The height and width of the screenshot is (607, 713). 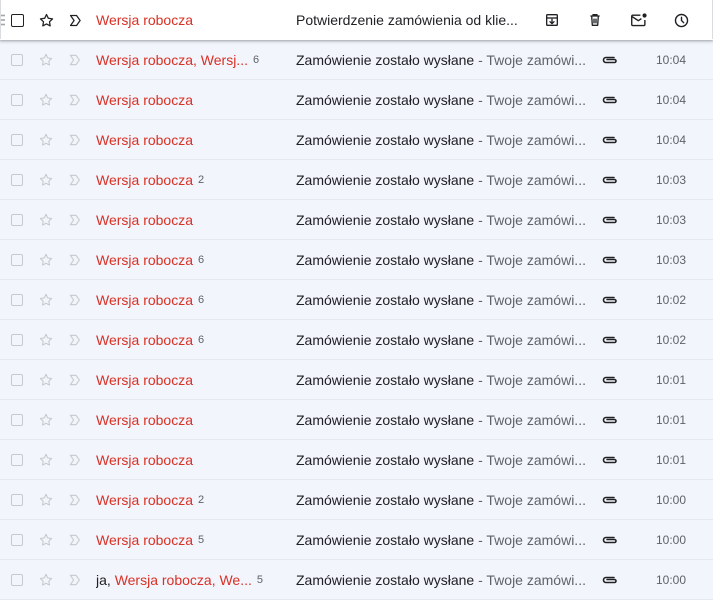 I want to click on trash-icon, so click(x=595, y=20).